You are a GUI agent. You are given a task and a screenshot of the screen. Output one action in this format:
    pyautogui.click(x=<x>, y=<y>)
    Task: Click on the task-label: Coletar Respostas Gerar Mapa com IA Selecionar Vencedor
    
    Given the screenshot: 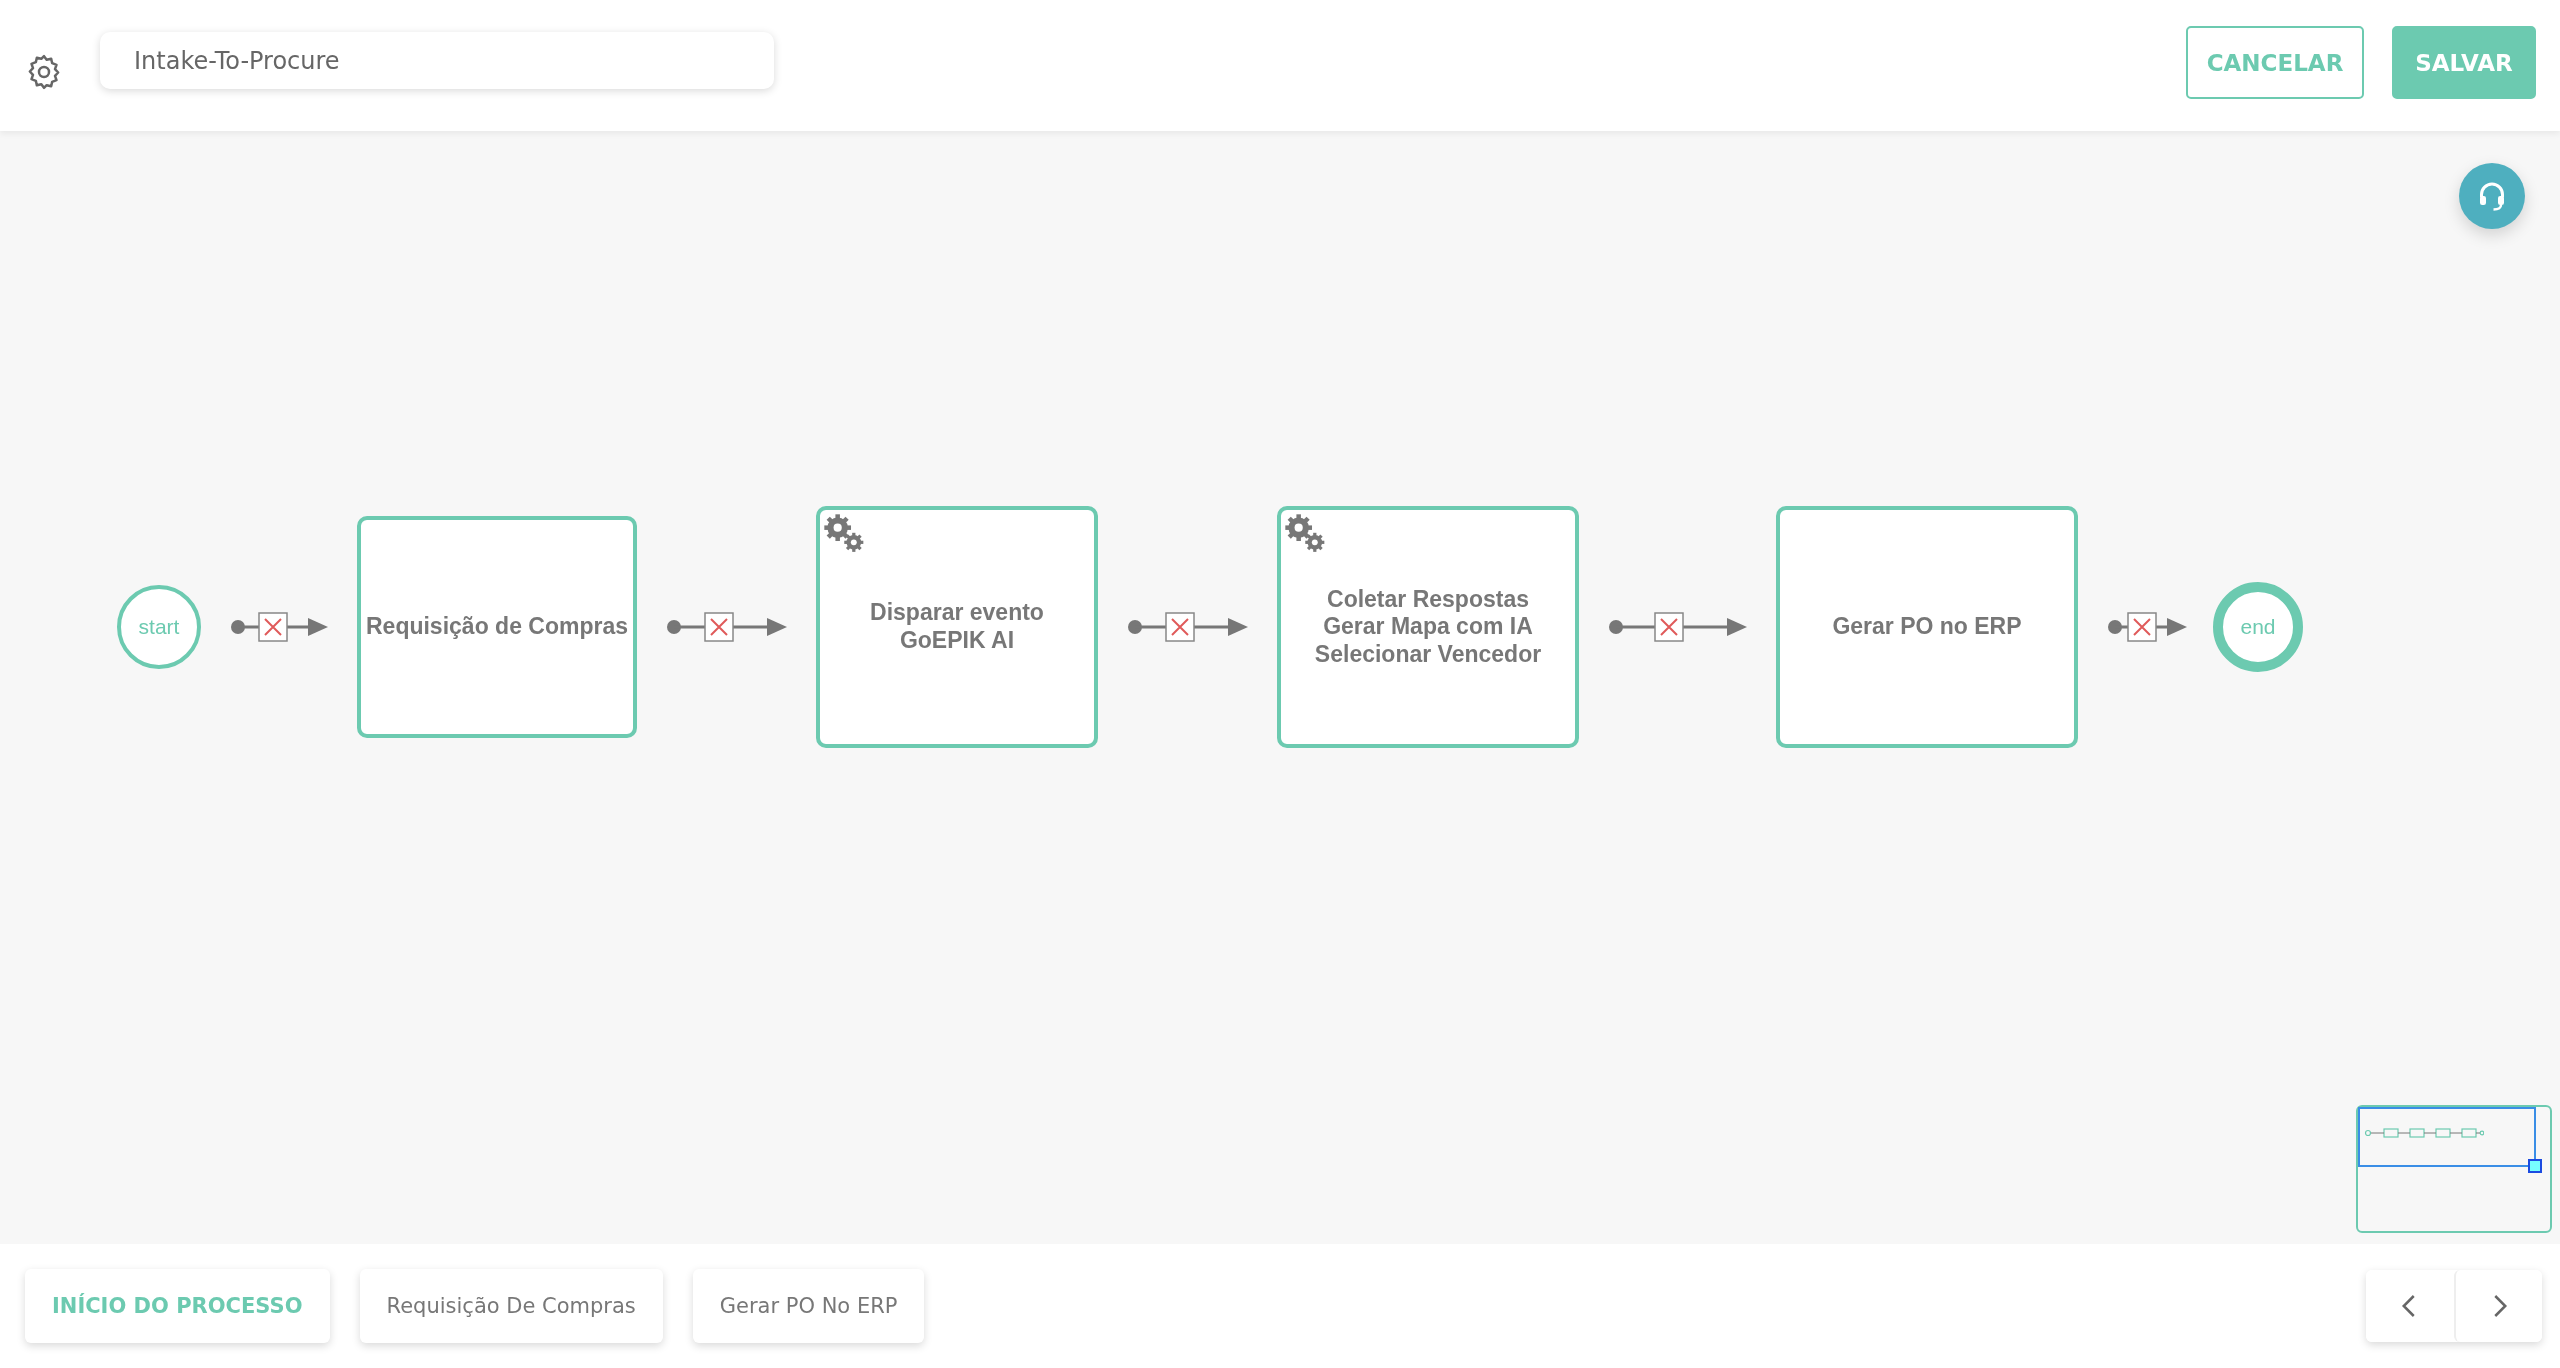 What is the action you would take?
    pyautogui.click(x=1428, y=627)
    